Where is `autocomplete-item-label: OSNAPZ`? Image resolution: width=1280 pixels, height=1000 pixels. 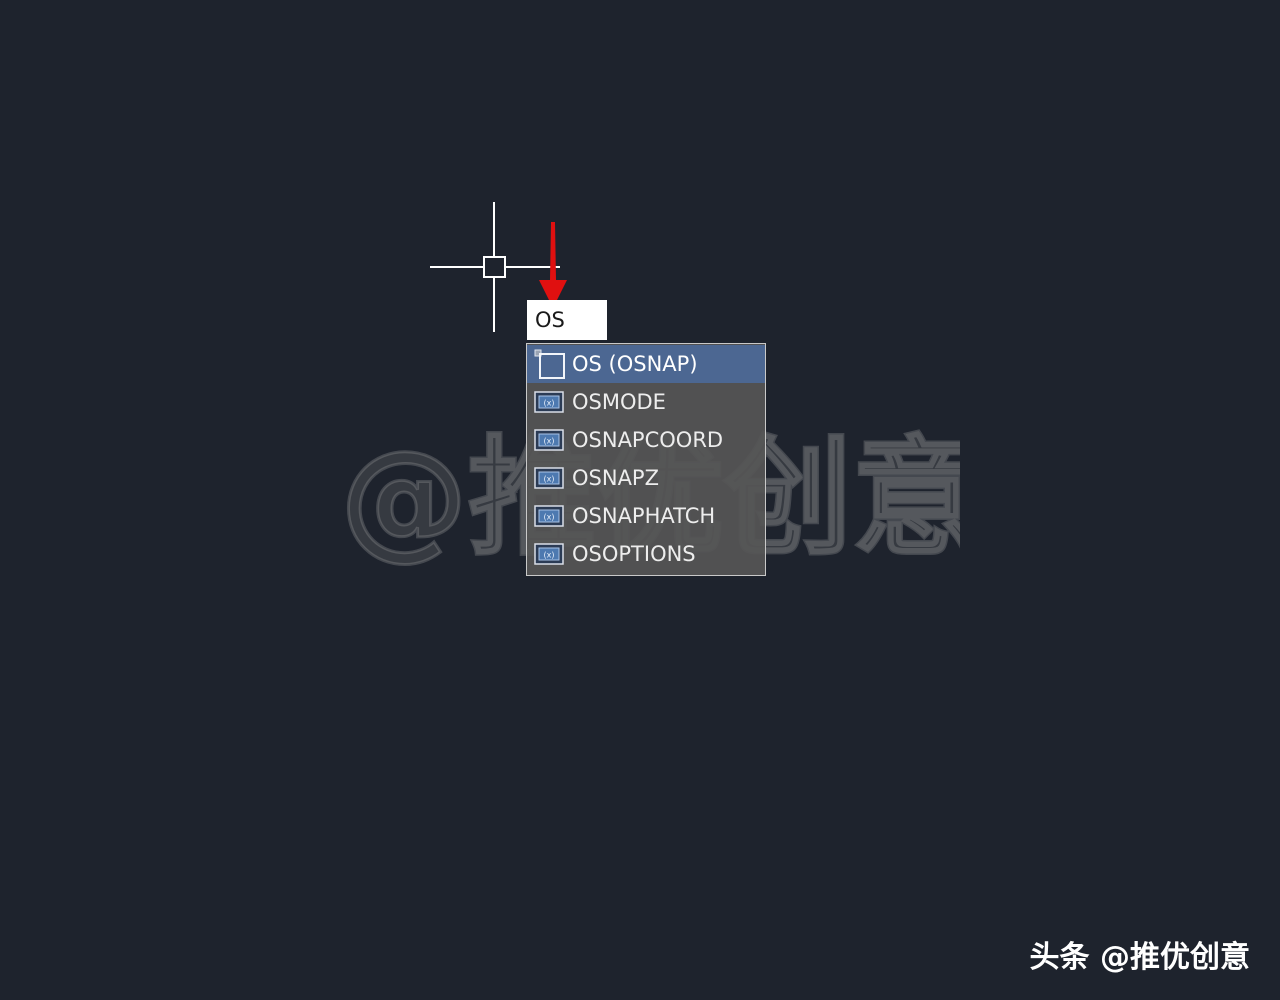 autocomplete-item-label: OSNAPZ is located at coordinates (615, 478).